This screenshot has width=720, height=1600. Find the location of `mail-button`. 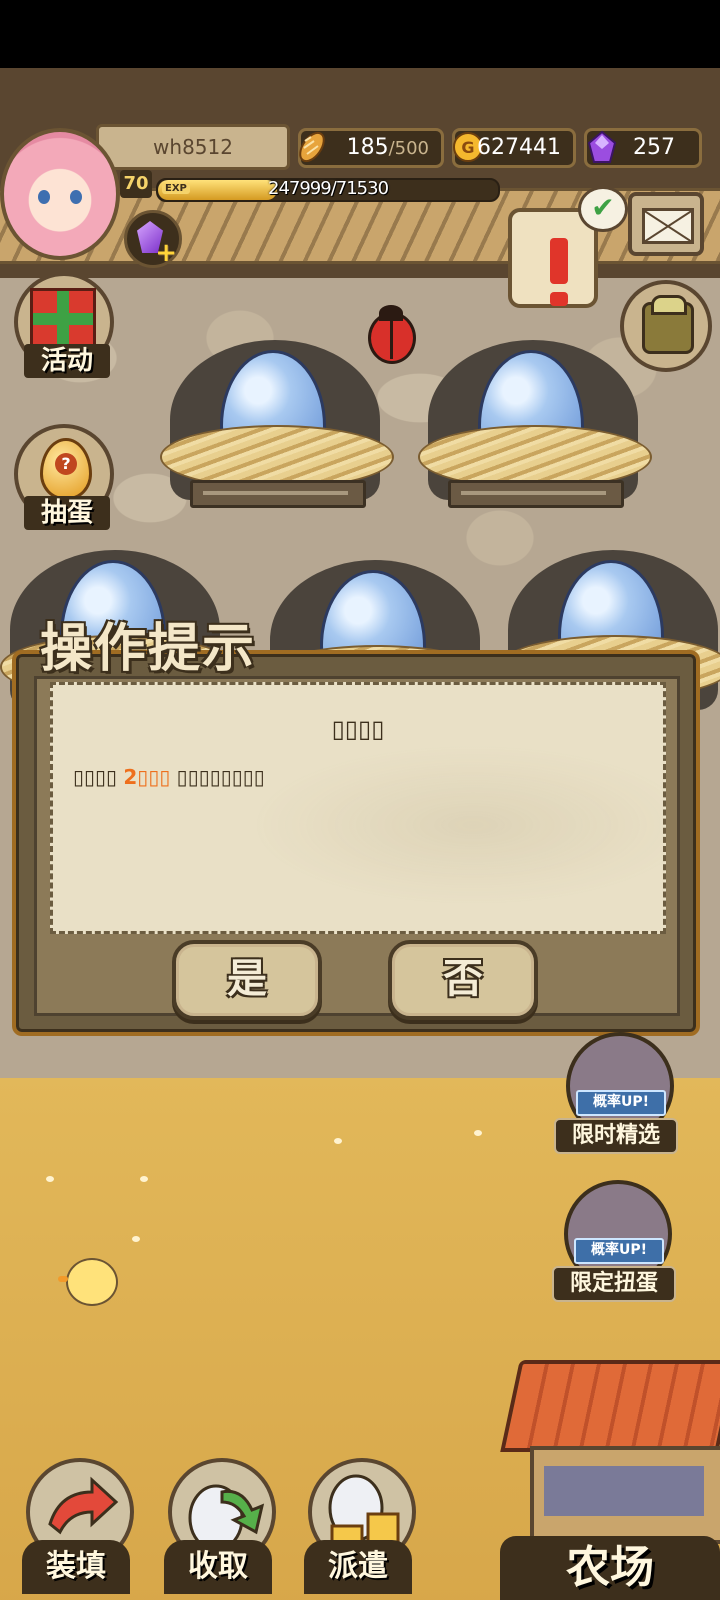

mail-button is located at coordinates (666, 224).